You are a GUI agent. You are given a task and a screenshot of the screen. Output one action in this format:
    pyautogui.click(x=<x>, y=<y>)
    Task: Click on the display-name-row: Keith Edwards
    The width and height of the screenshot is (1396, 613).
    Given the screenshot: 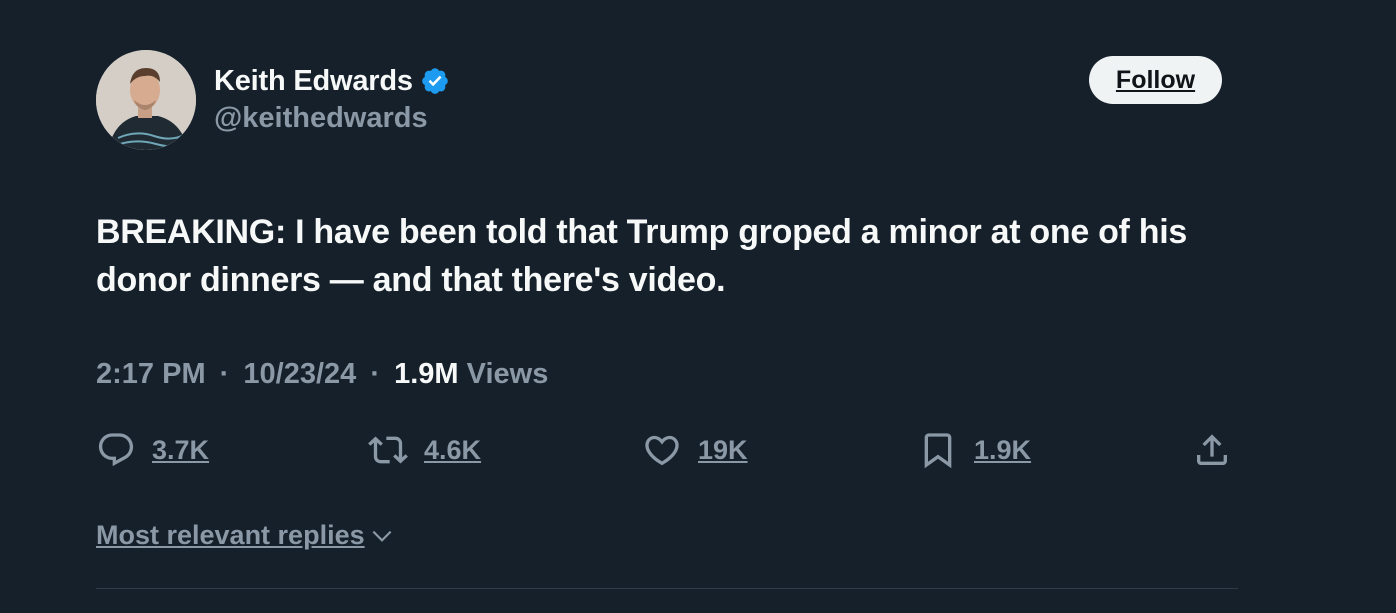 What is the action you would take?
    pyautogui.click(x=332, y=81)
    